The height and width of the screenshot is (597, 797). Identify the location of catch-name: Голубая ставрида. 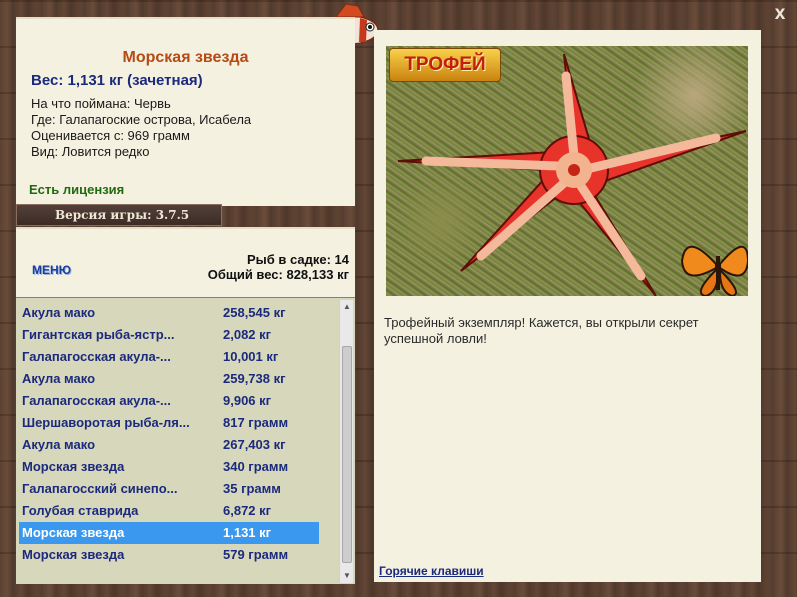
(80, 510).